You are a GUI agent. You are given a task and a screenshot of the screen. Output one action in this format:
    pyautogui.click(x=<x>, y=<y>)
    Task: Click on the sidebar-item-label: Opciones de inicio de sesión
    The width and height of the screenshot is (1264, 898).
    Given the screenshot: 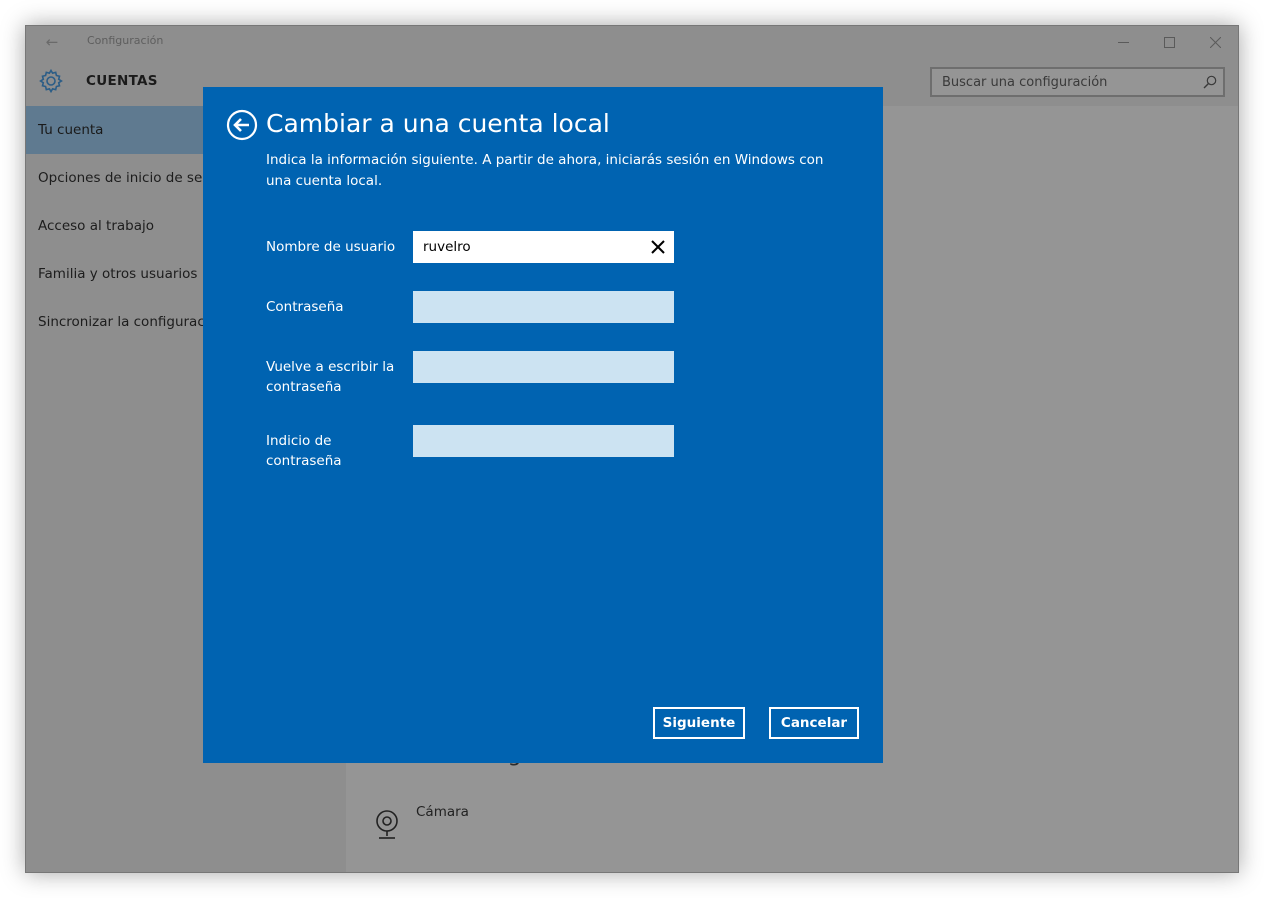 What is the action you would take?
    pyautogui.click(x=121, y=178)
    